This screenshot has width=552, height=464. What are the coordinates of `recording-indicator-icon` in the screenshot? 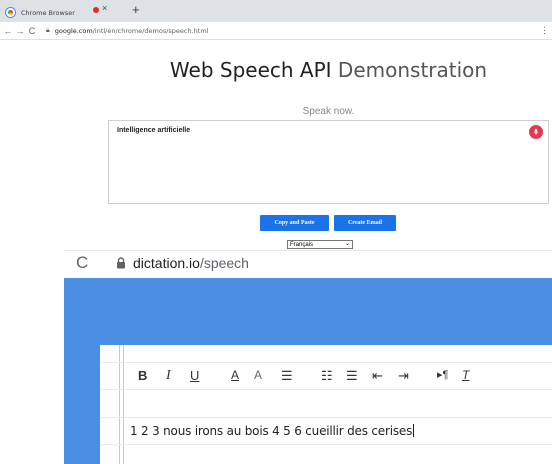 It's located at (96, 10).